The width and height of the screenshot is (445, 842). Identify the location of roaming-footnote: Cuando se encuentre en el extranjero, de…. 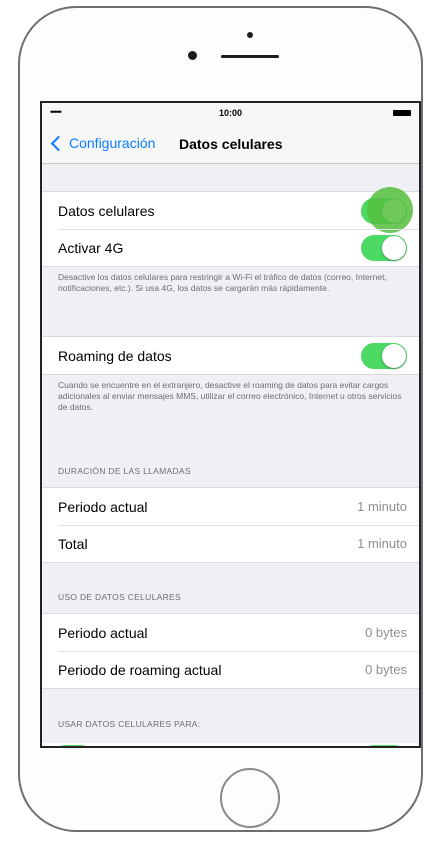
(230, 396).